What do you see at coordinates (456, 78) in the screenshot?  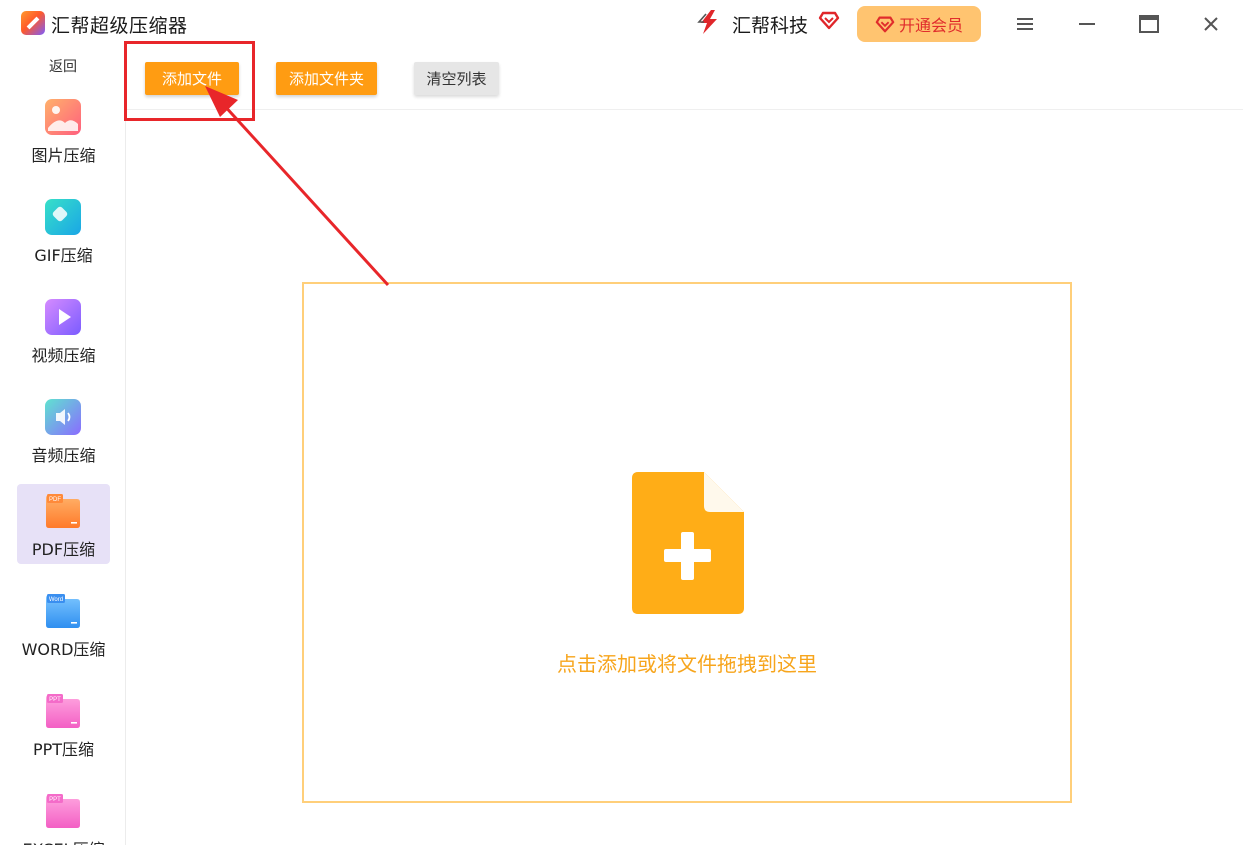 I see `clear-list-button: 清空列表` at bounding box center [456, 78].